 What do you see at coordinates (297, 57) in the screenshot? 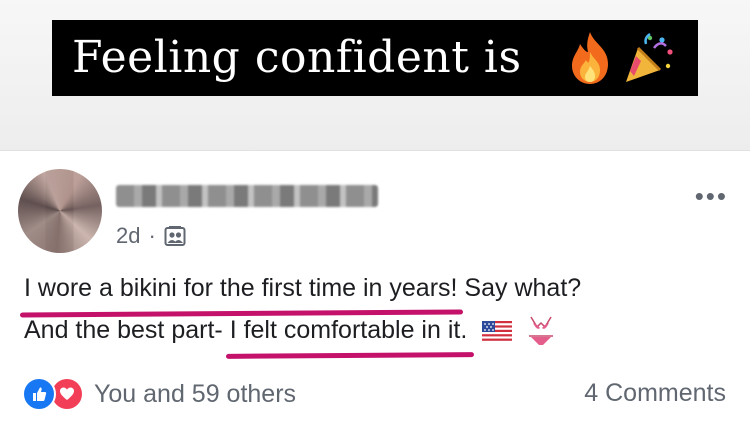
I see `caption-text: Feeling confident is` at bounding box center [297, 57].